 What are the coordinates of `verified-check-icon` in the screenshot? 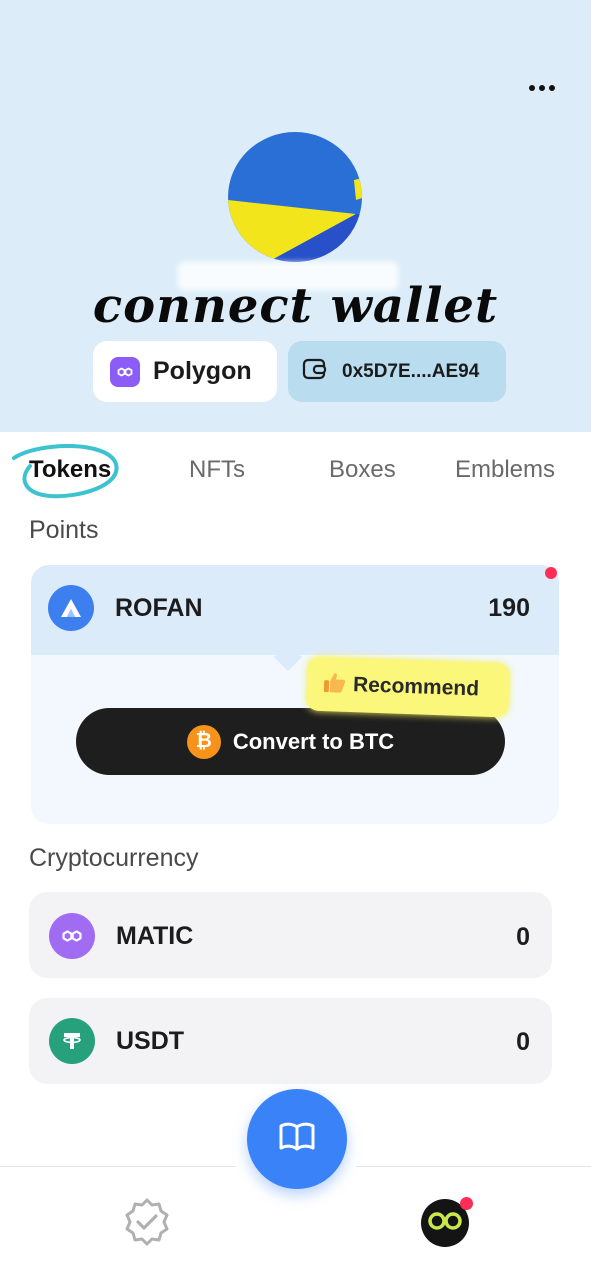 It's located at (147, 1225).